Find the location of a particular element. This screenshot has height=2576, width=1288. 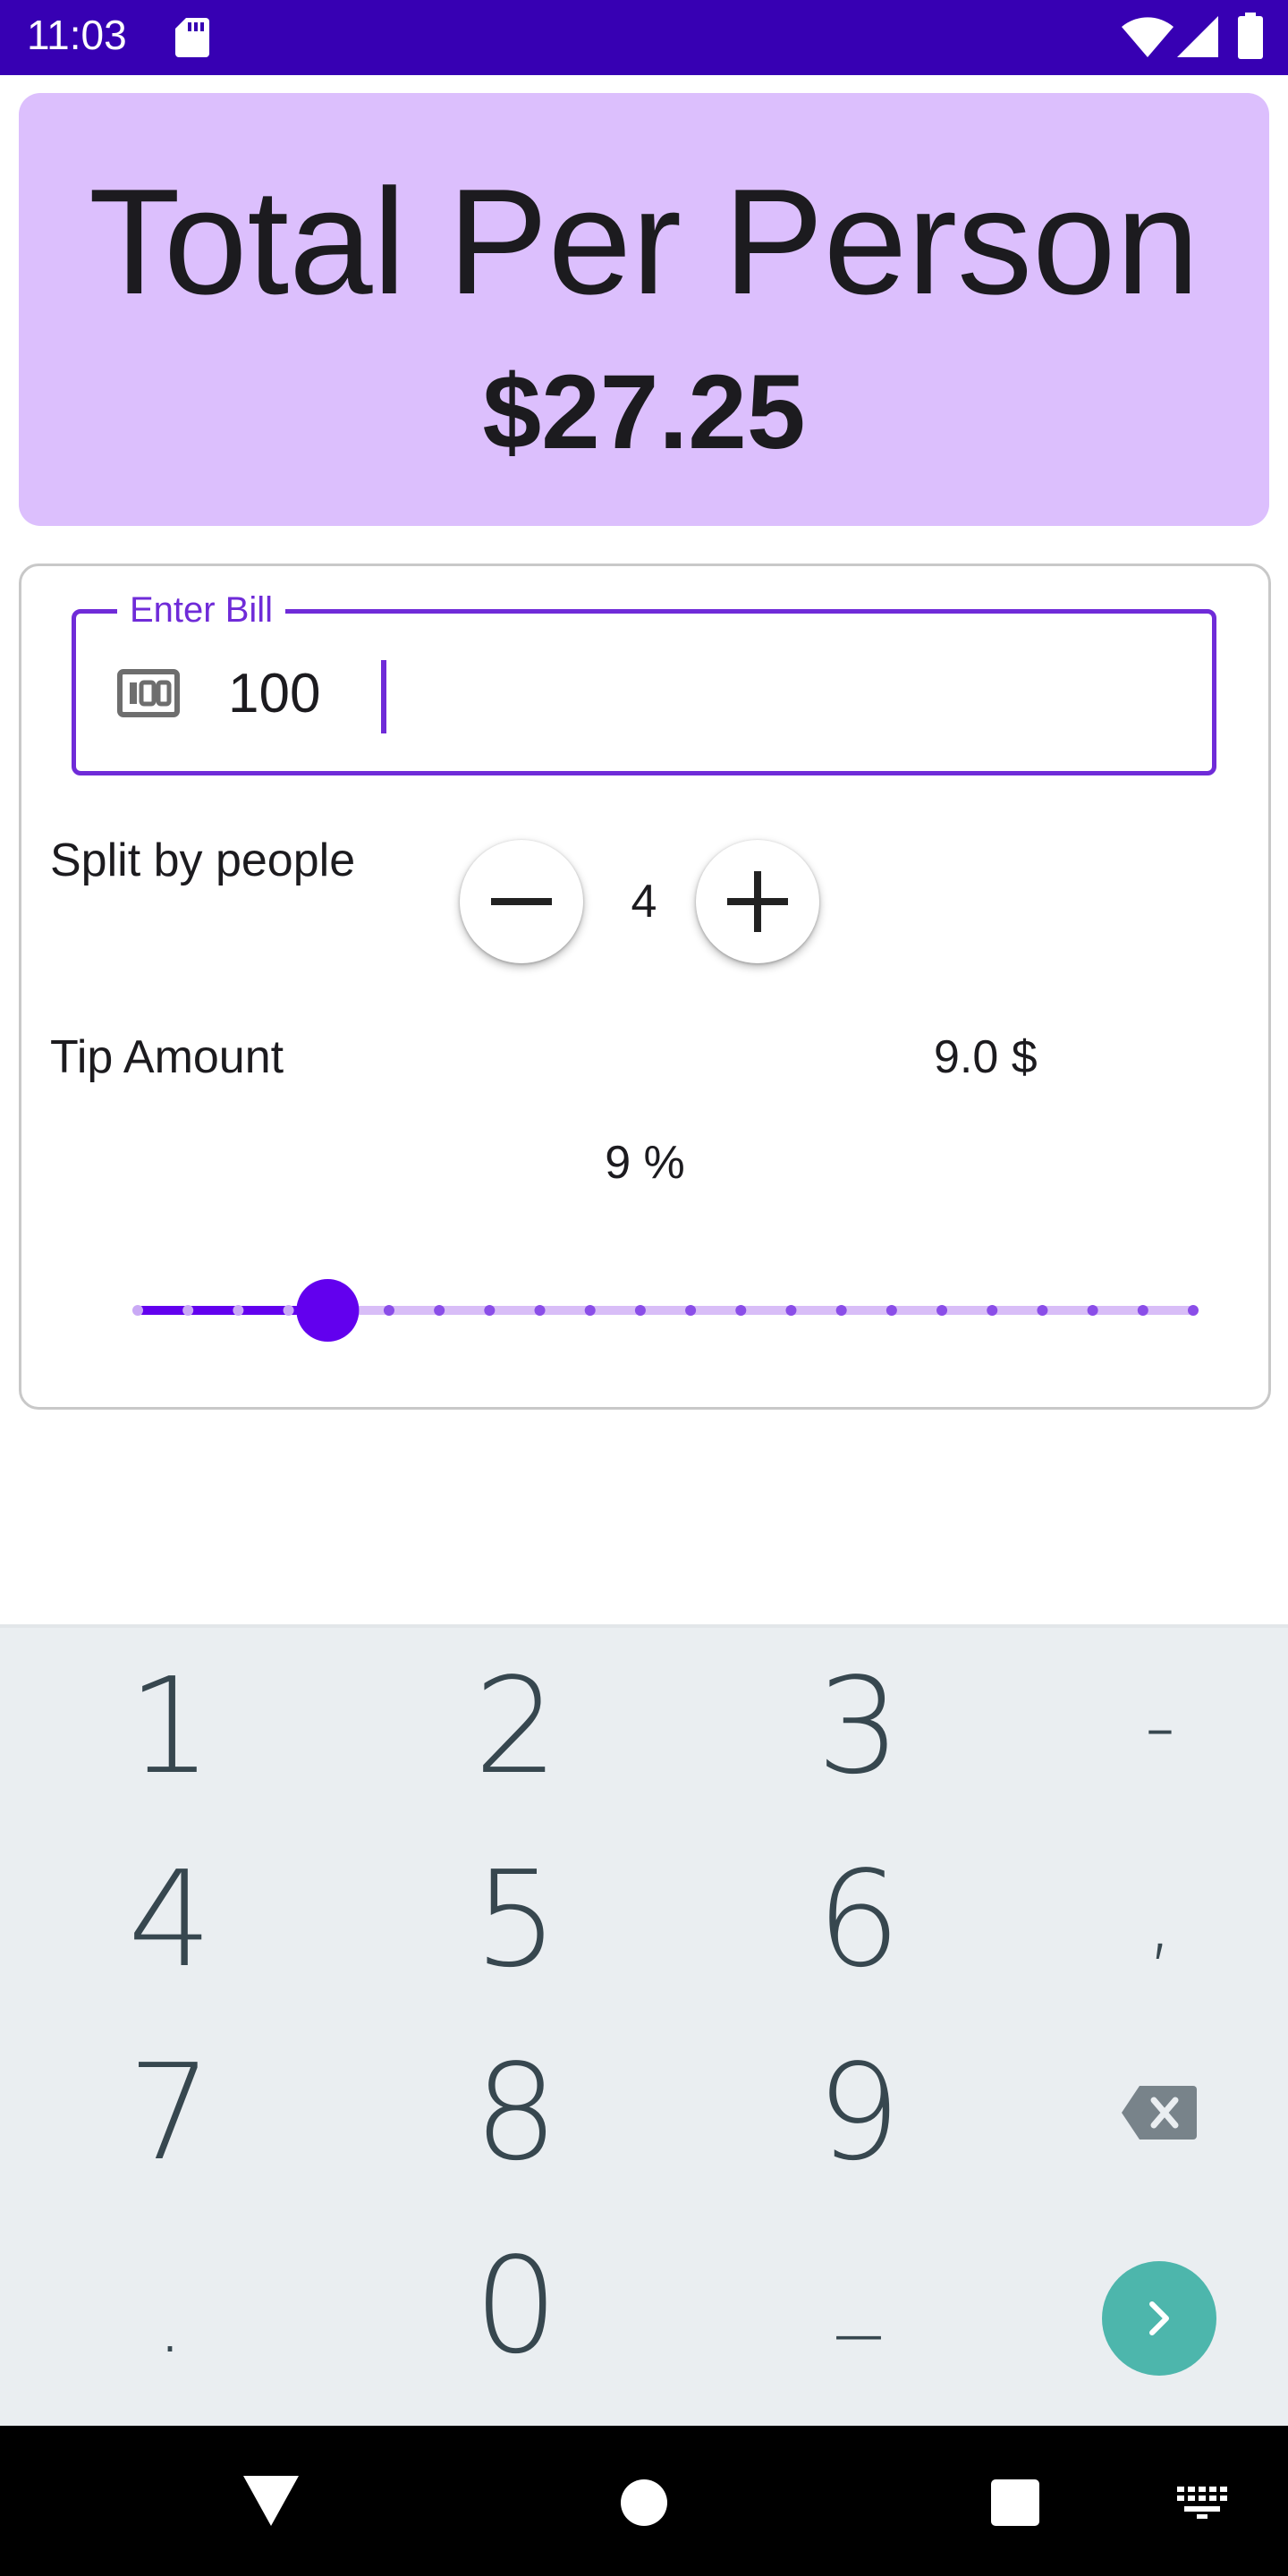

tip-amount-label: Tip Amount is located at coordinates (167, 1057).